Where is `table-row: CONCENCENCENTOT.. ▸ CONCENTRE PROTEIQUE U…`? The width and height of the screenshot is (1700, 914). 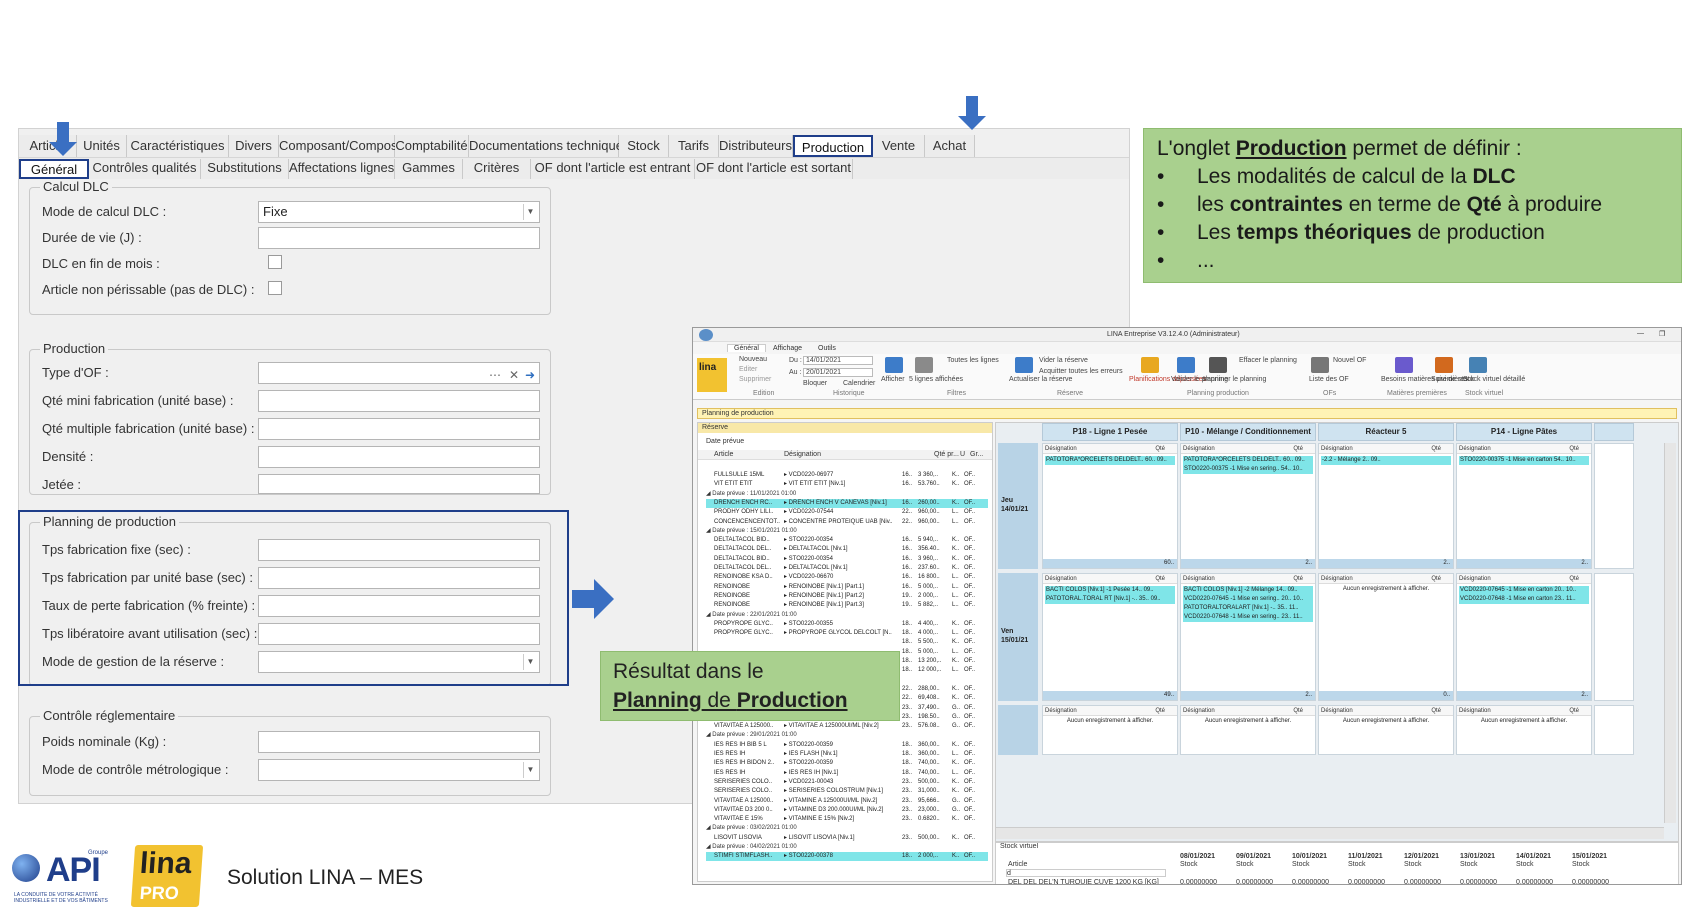 table-row: CONCENCENCENTOT.. ▸ CONCENTRE PROTEIQUE U… is located at coordinates (847, 522).